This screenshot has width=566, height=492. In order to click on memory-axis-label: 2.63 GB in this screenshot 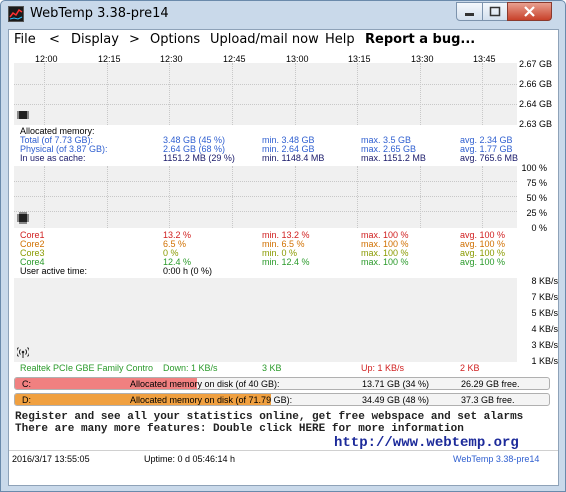, I will do `click(535, 124)`.